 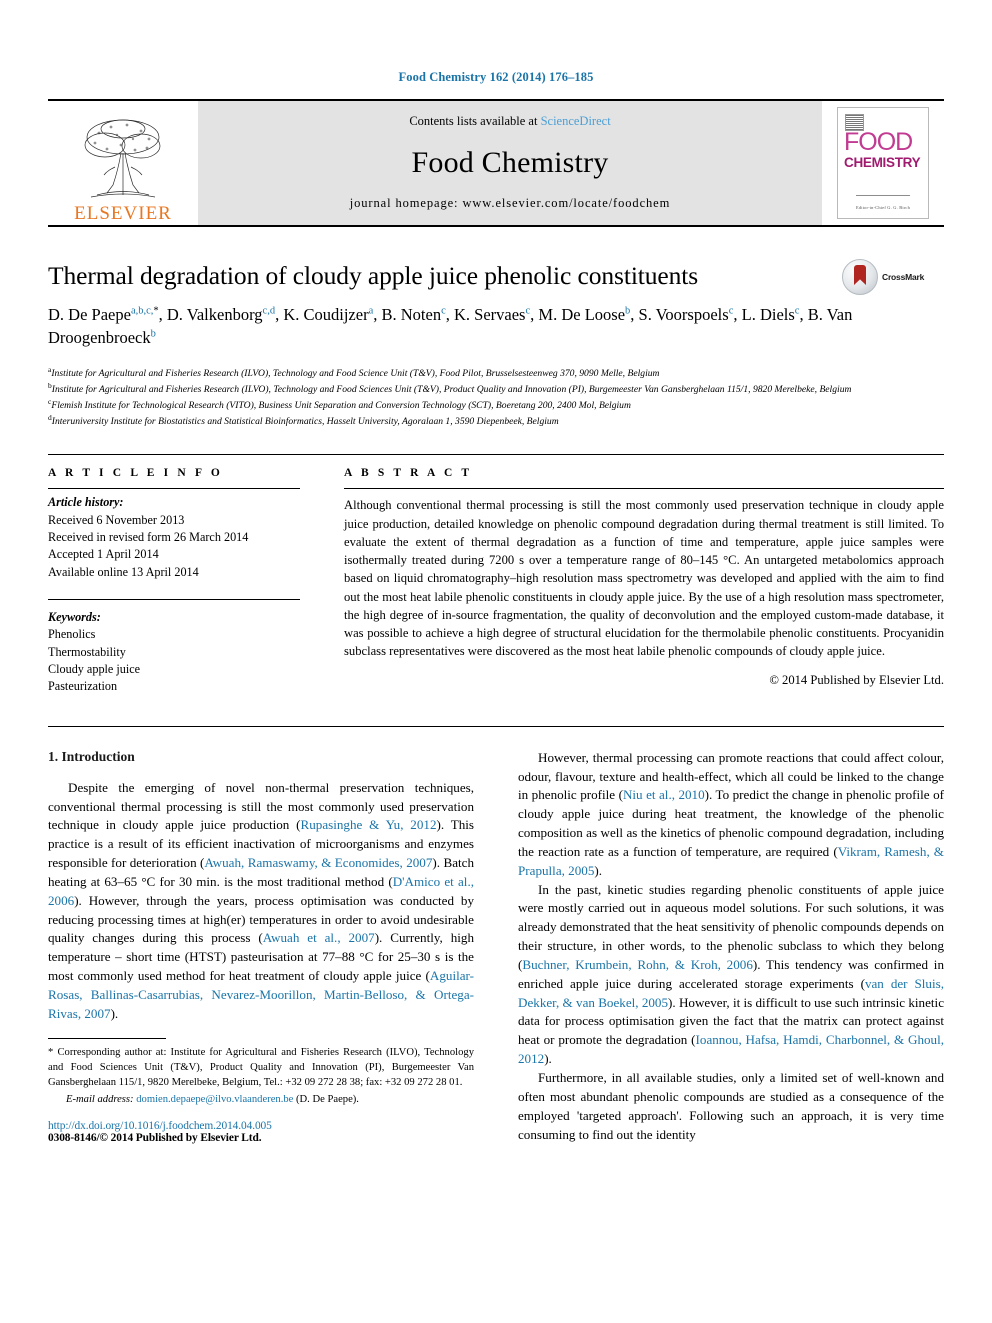 I want to click on email-address-link: domien.depaepe@ilvo.vlaanderen.be, so click(x=214, y=1099).